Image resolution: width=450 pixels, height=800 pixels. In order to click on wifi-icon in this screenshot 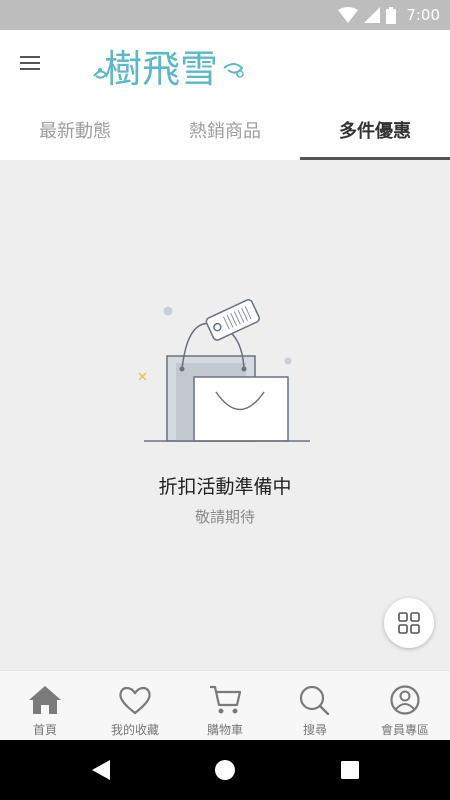, I will do `click(348, 15)`.